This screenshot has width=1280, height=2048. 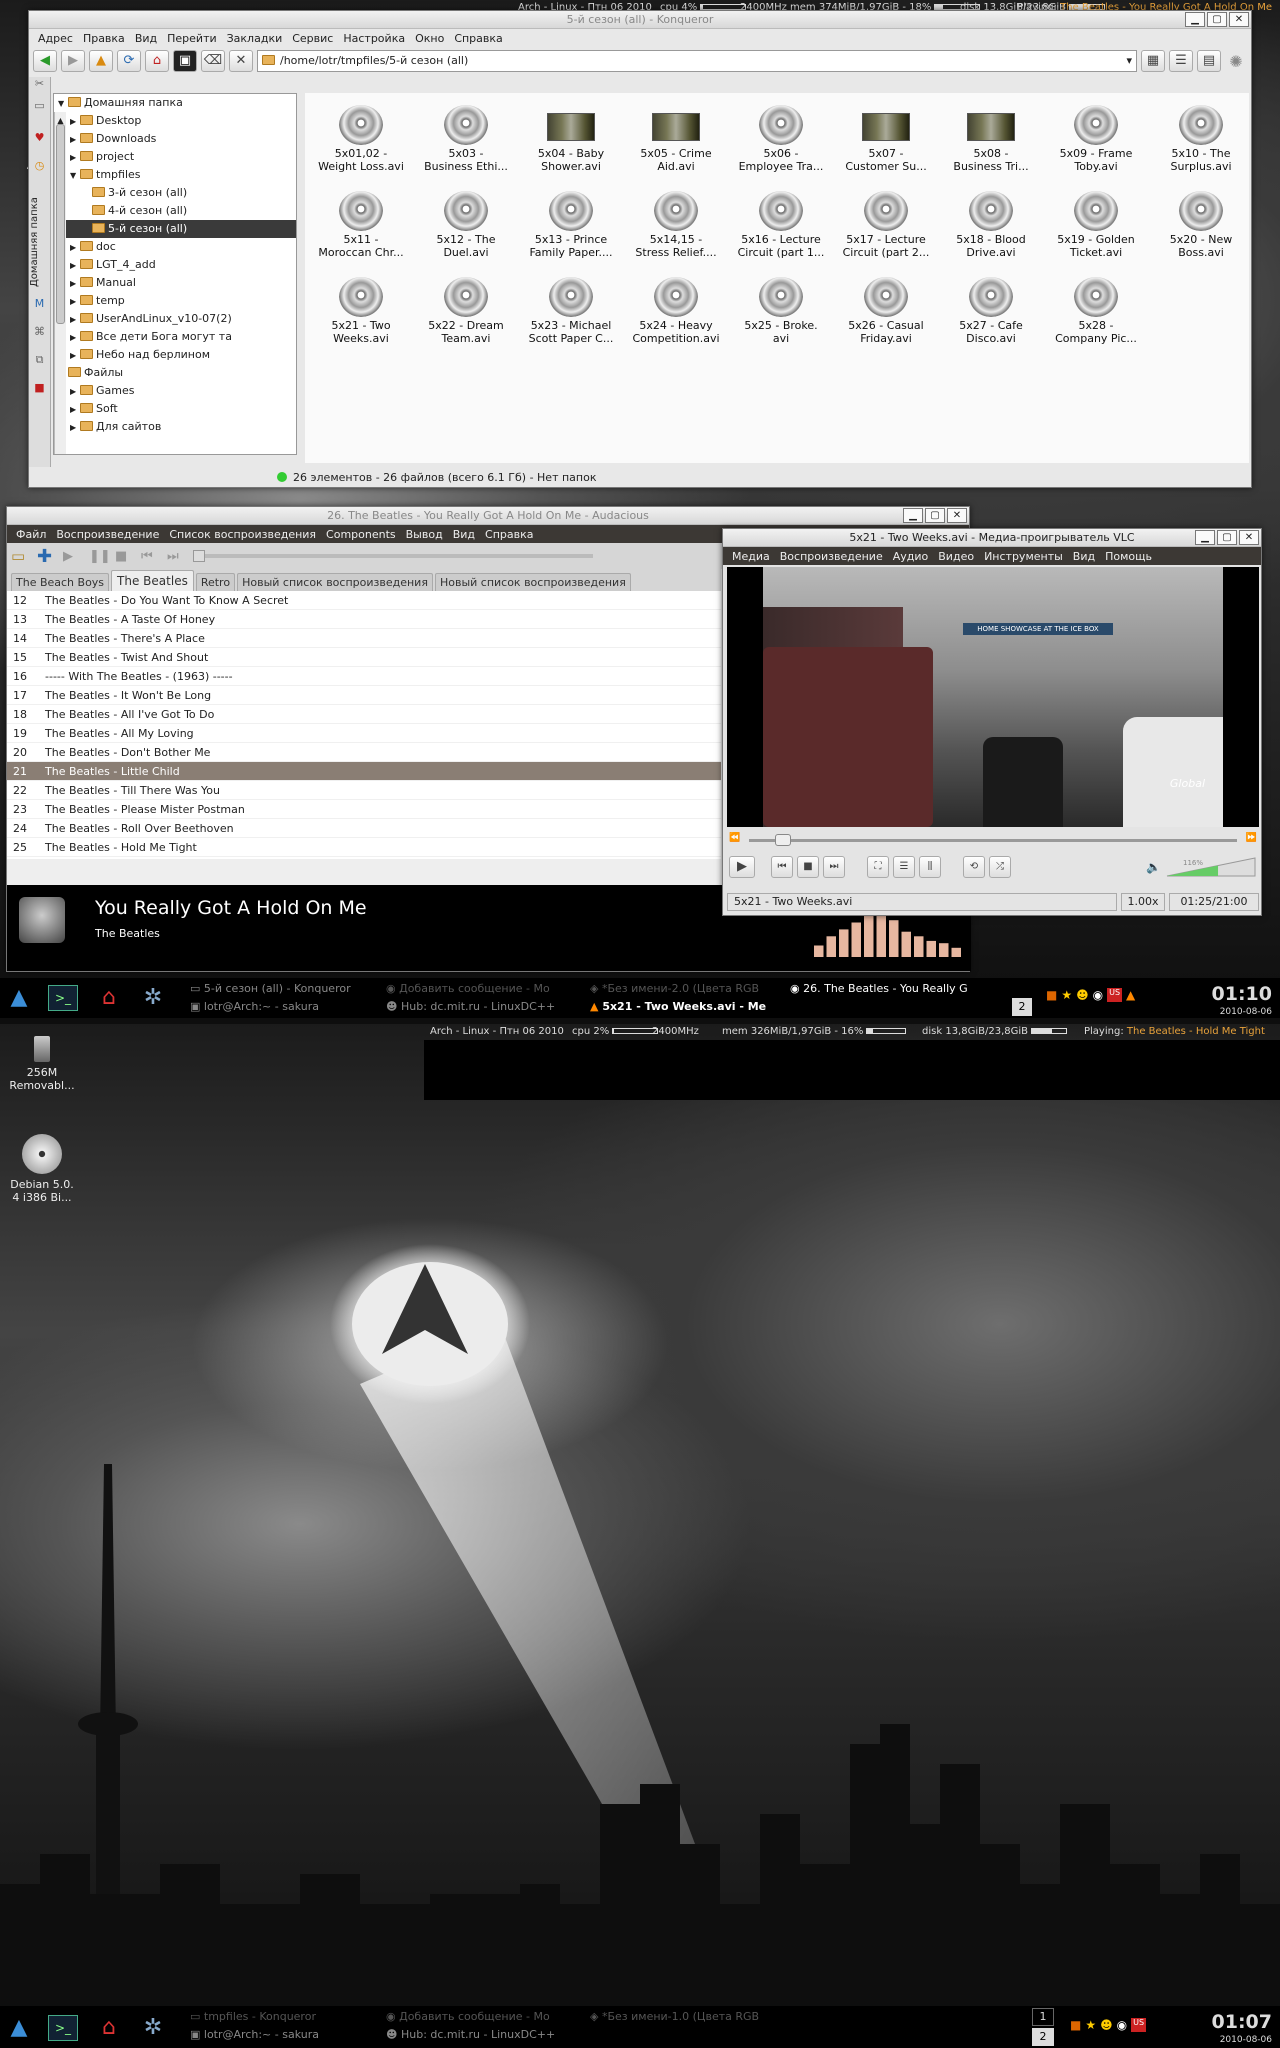 I want to click on task-browser: ◉ Добавить сообщение - Mo, so click(x=482, y=989).